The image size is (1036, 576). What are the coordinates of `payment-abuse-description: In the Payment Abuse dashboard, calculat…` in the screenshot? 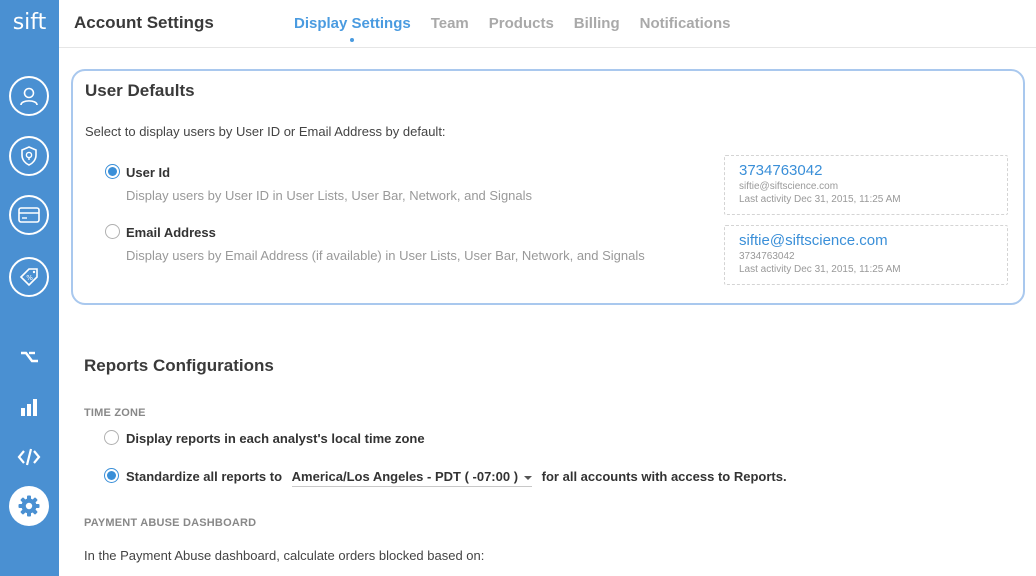 It's located at (284, 555).